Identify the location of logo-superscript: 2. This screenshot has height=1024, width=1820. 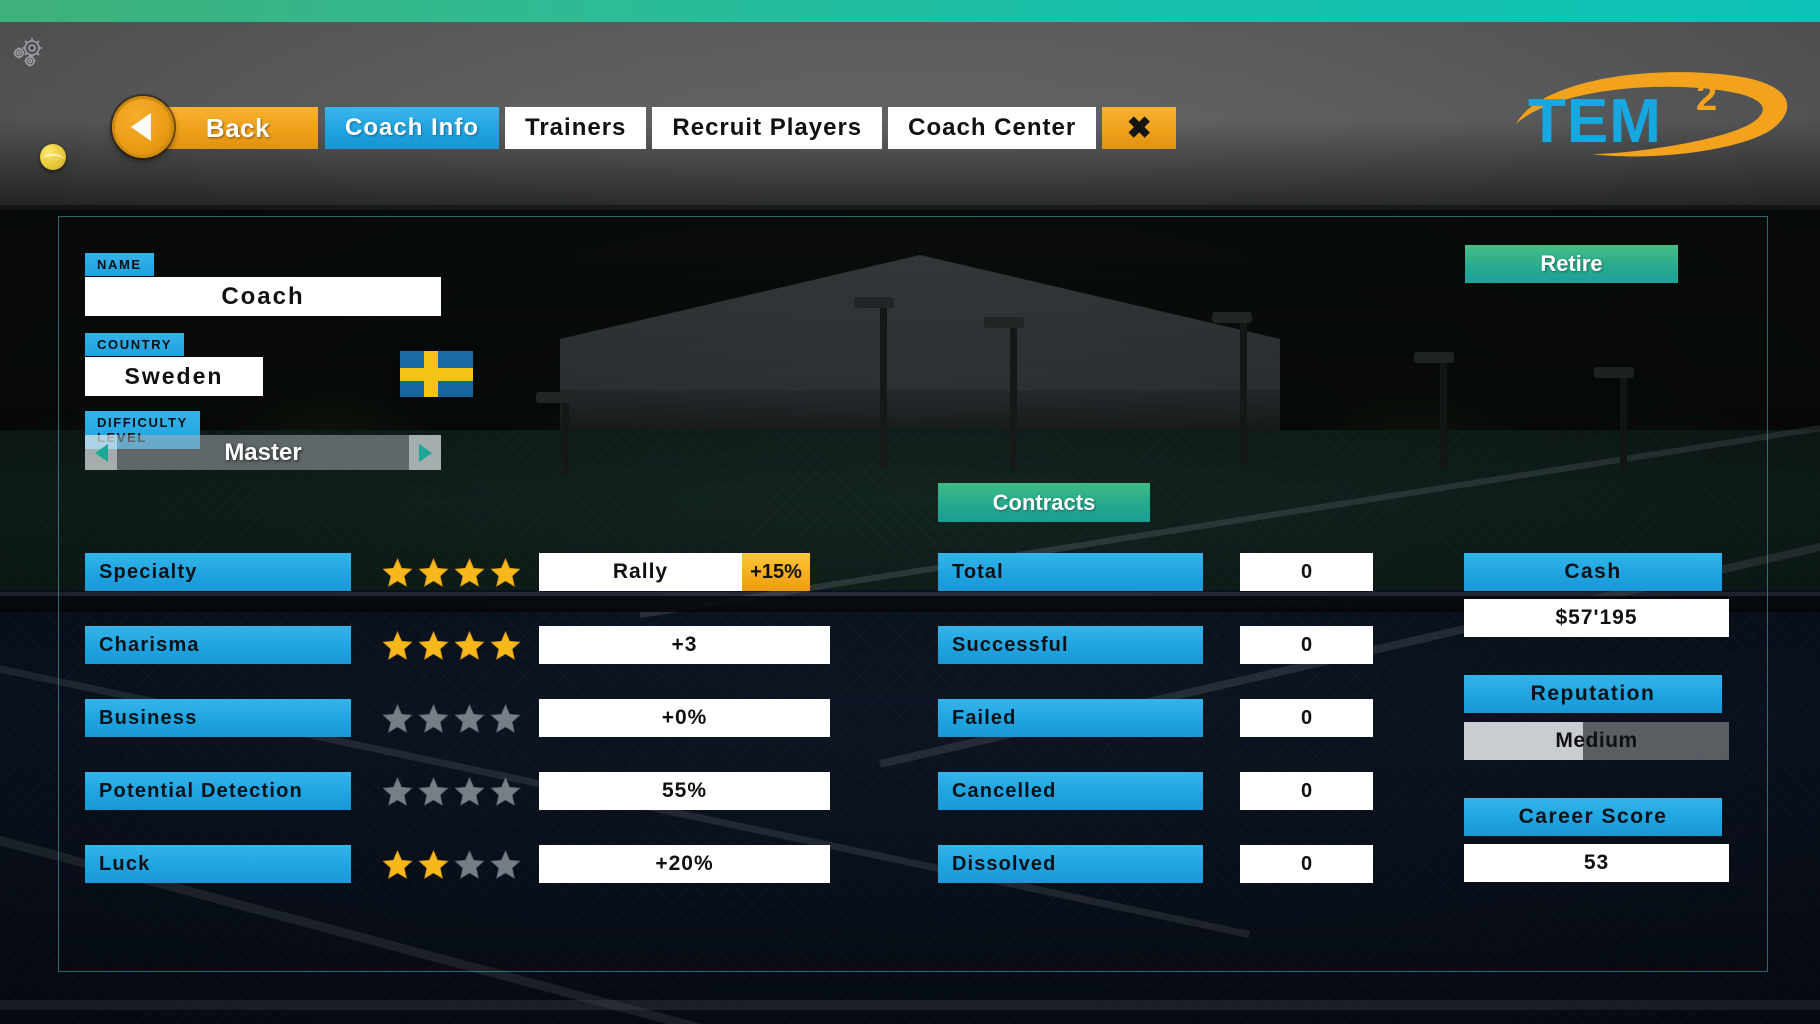
(1706, 98).